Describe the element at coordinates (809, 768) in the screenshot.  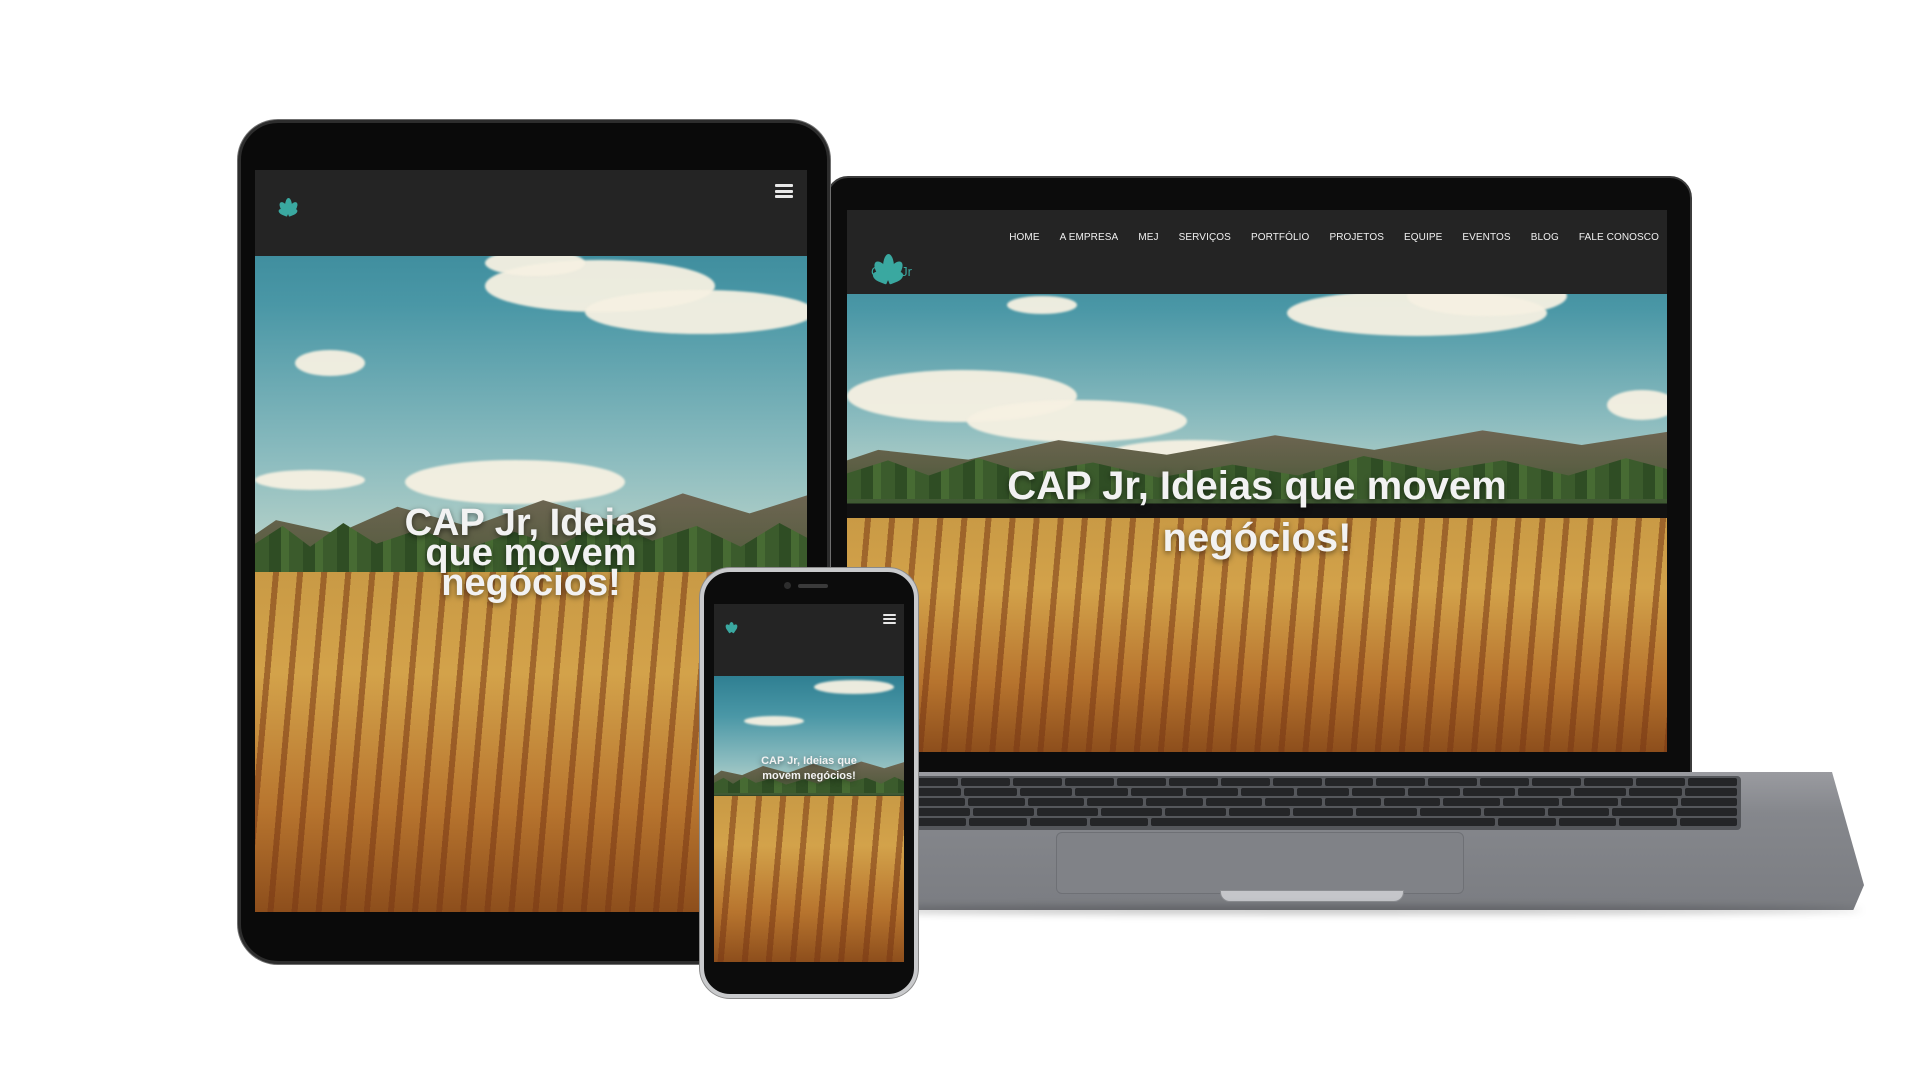
I see `phone-hero-headline: CAP Jr, Ideias que movem negócios!` at that location.